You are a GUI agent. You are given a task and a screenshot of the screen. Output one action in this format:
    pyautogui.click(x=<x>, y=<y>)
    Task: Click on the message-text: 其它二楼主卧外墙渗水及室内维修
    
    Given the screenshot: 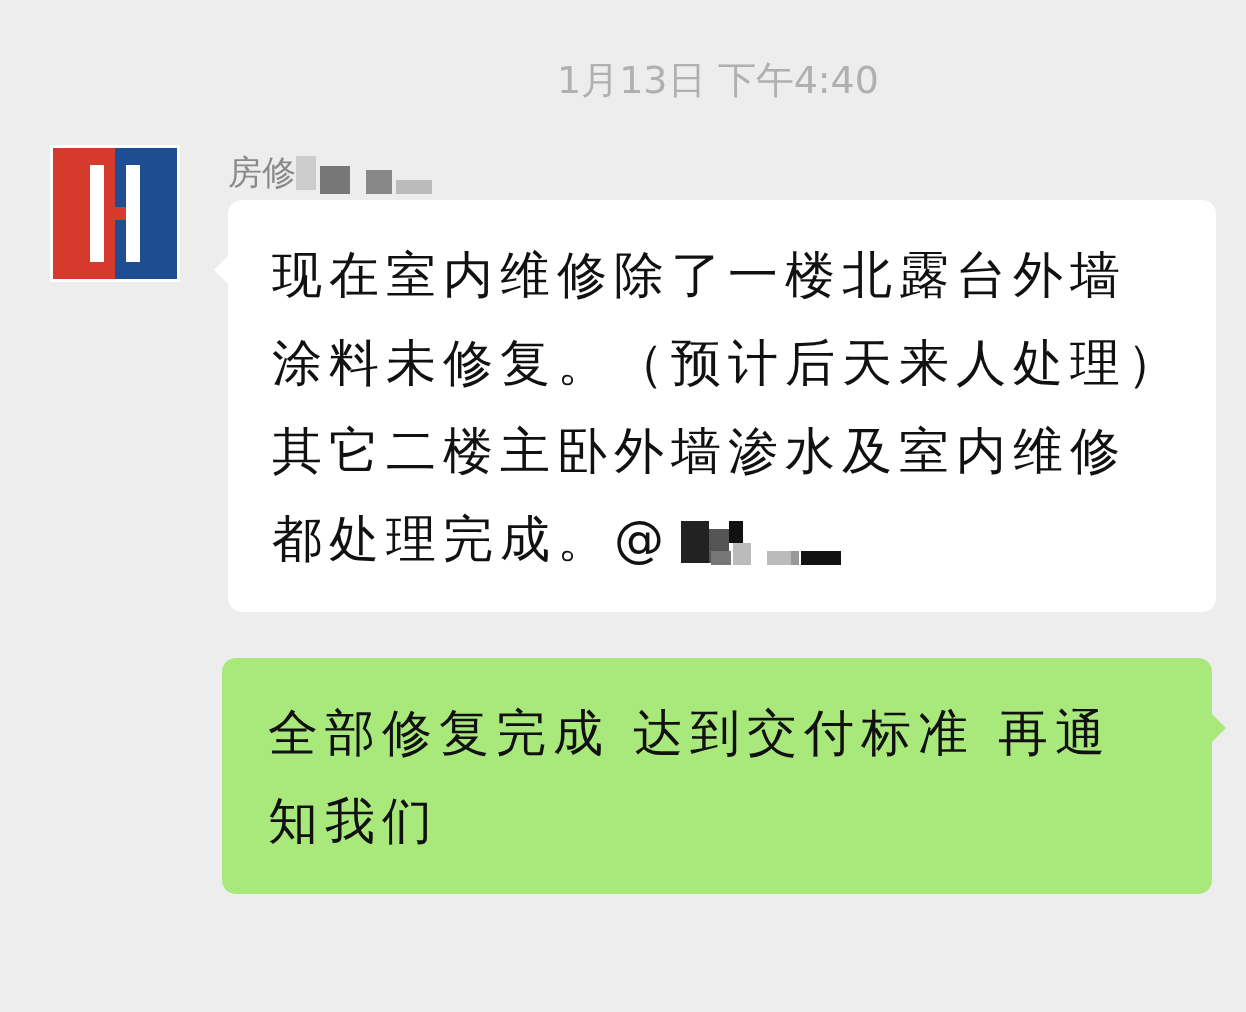 What is the action you would take?
    pyautogui.click(x=699, y=451)
    